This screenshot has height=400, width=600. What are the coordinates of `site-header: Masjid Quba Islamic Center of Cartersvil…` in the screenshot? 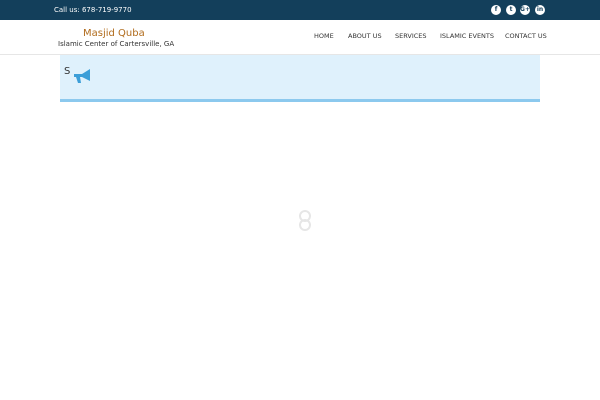 It's located at (300, 37).